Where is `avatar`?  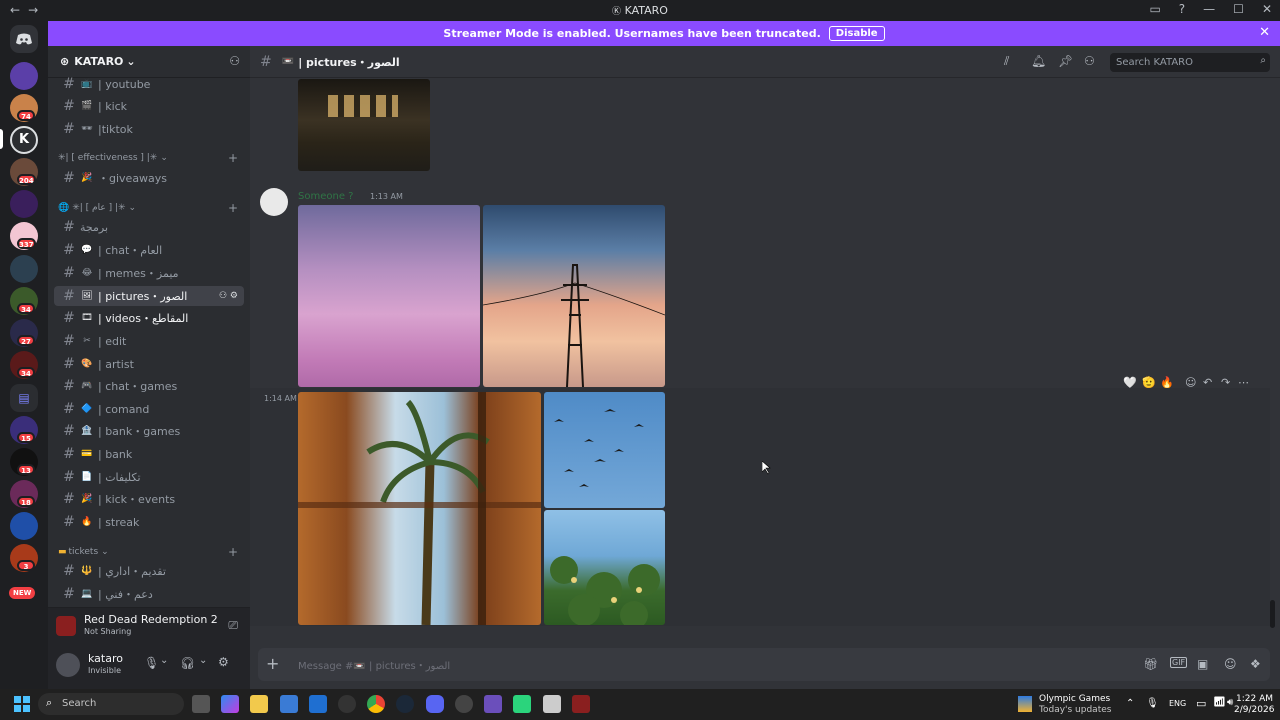 avatar is located at coordinates (68, 665).